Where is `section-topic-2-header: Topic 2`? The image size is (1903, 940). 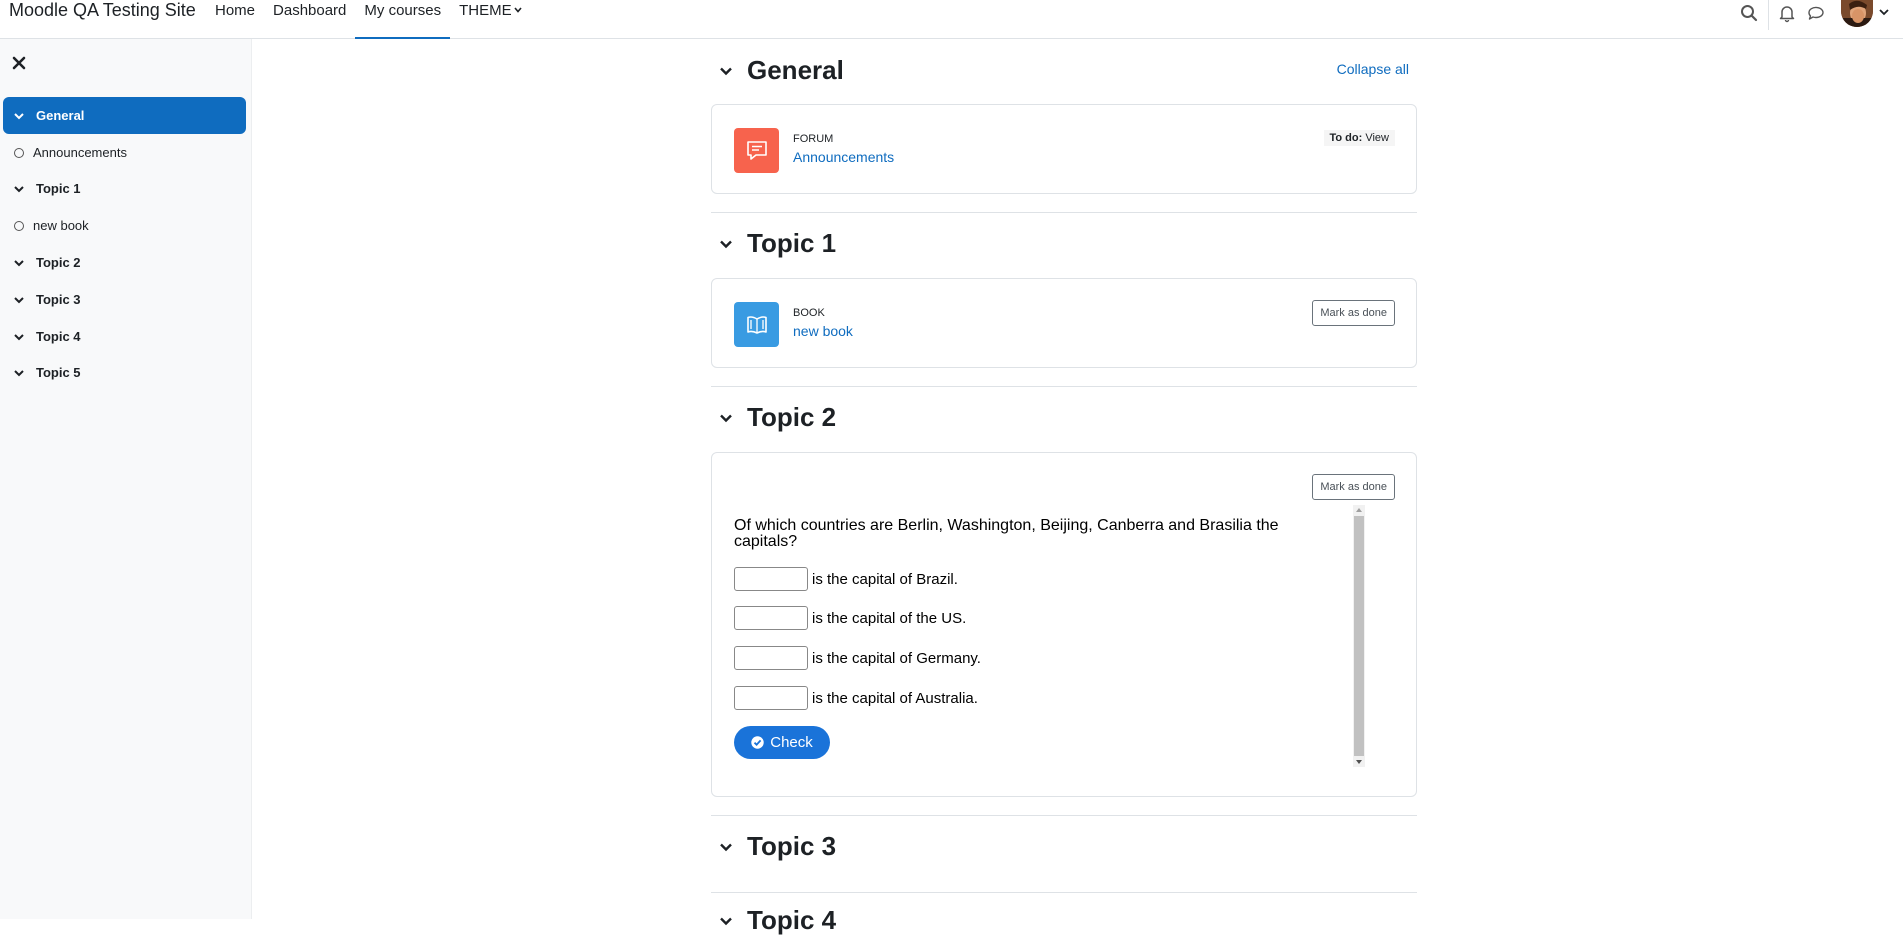 section-topic-2-header: Topic 2 is located at coordinates (1064, 417).